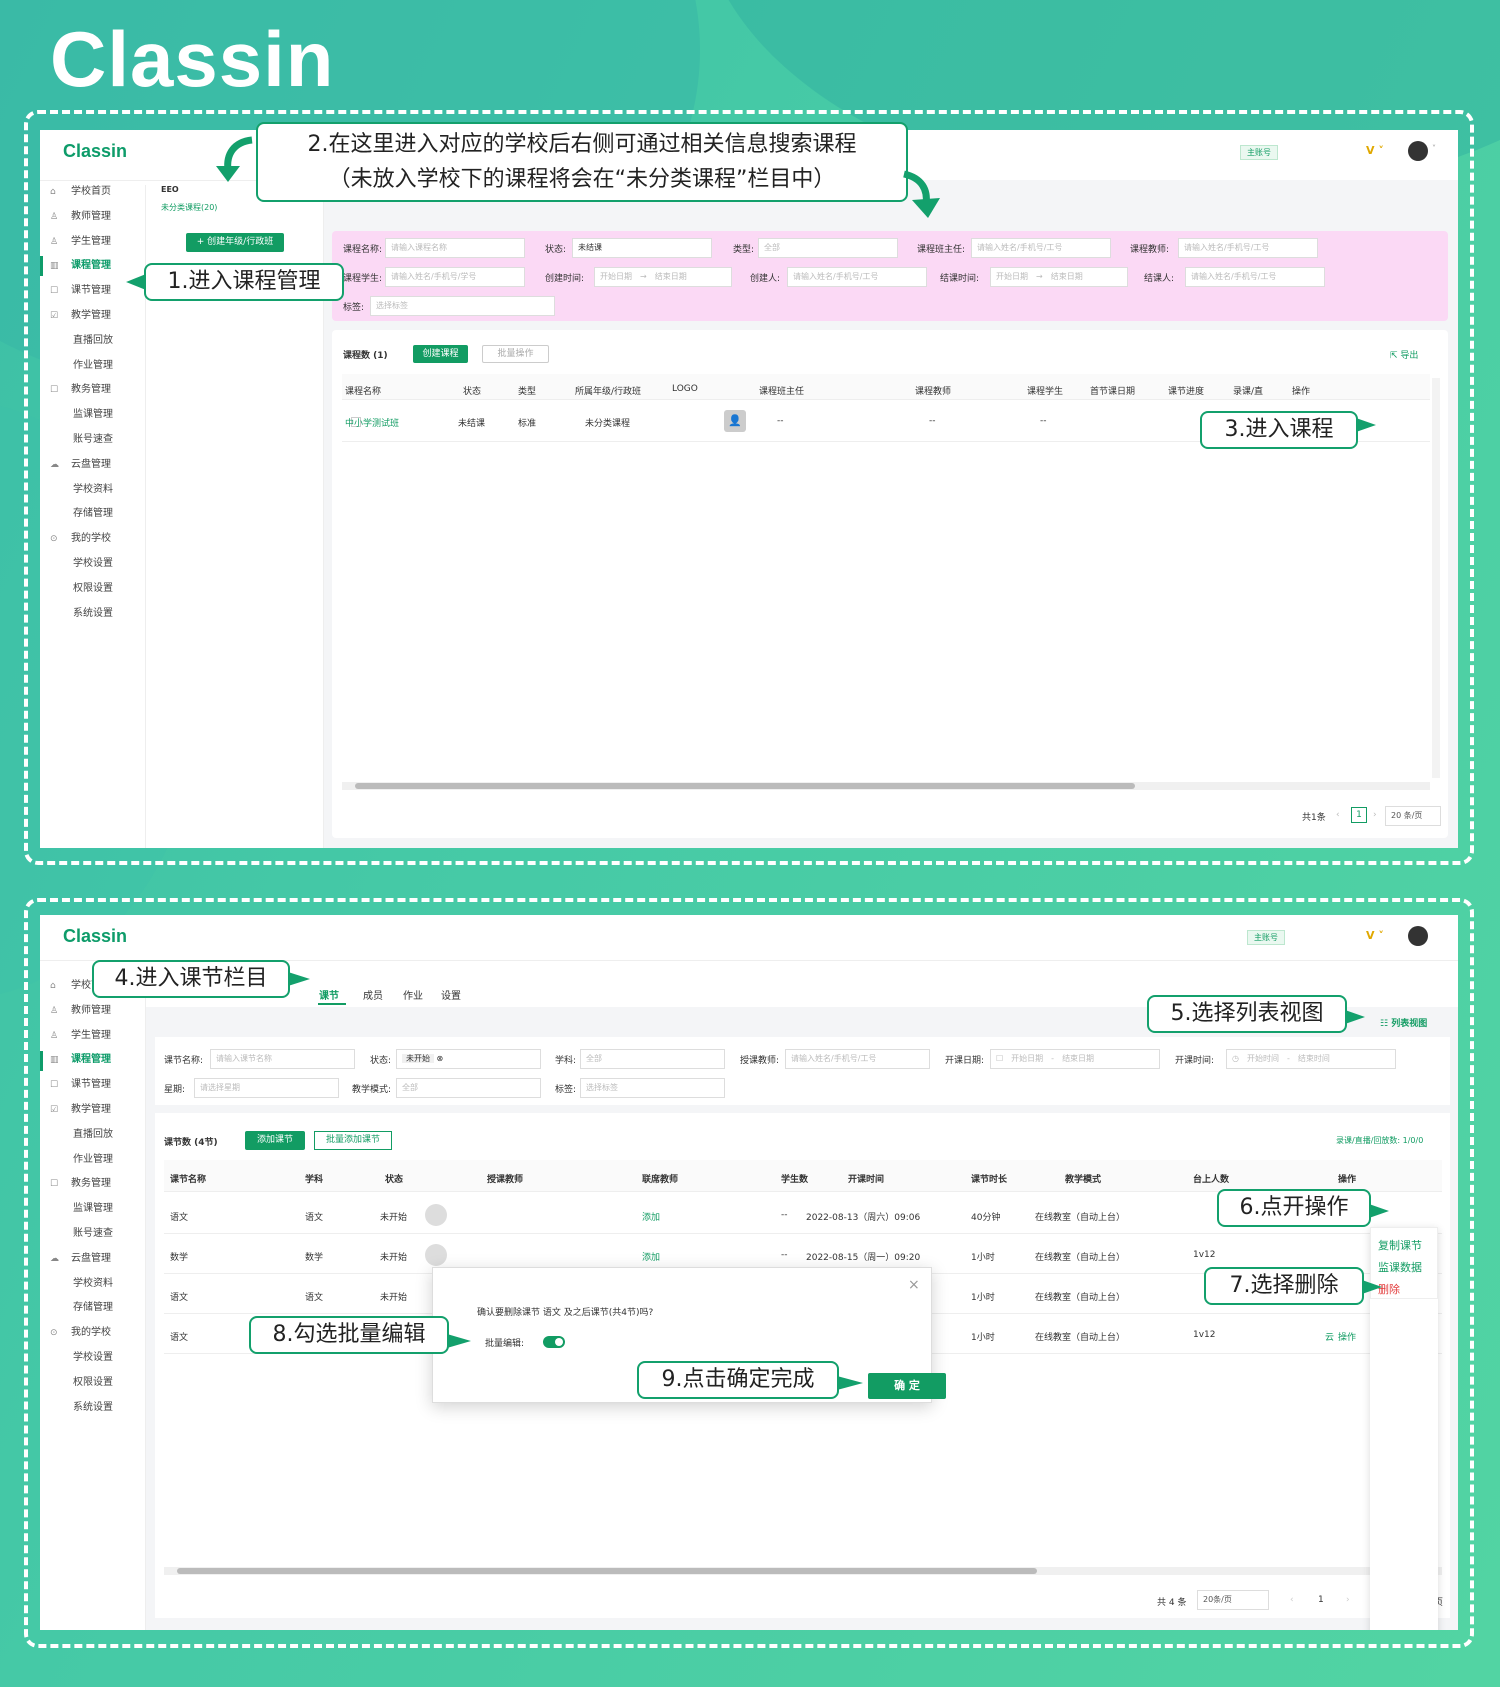 Image resolution: width=1500 pixels, height=1687 pixels. What do you see at coordinates (554, 1342) in the screenshot?
I see `batch-edit-toggle` at bounding box center [554, 1342].